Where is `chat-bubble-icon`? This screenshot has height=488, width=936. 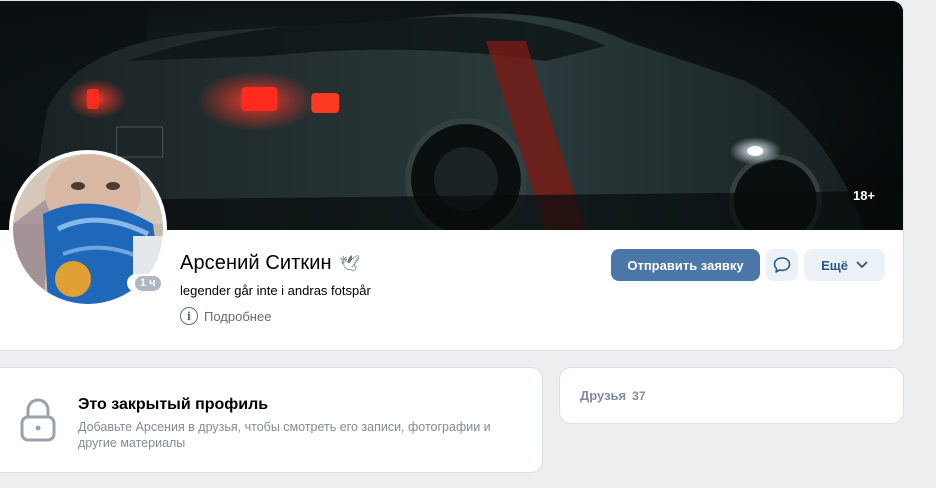
chat-bubble-icon is located at coordinates (782, 265).